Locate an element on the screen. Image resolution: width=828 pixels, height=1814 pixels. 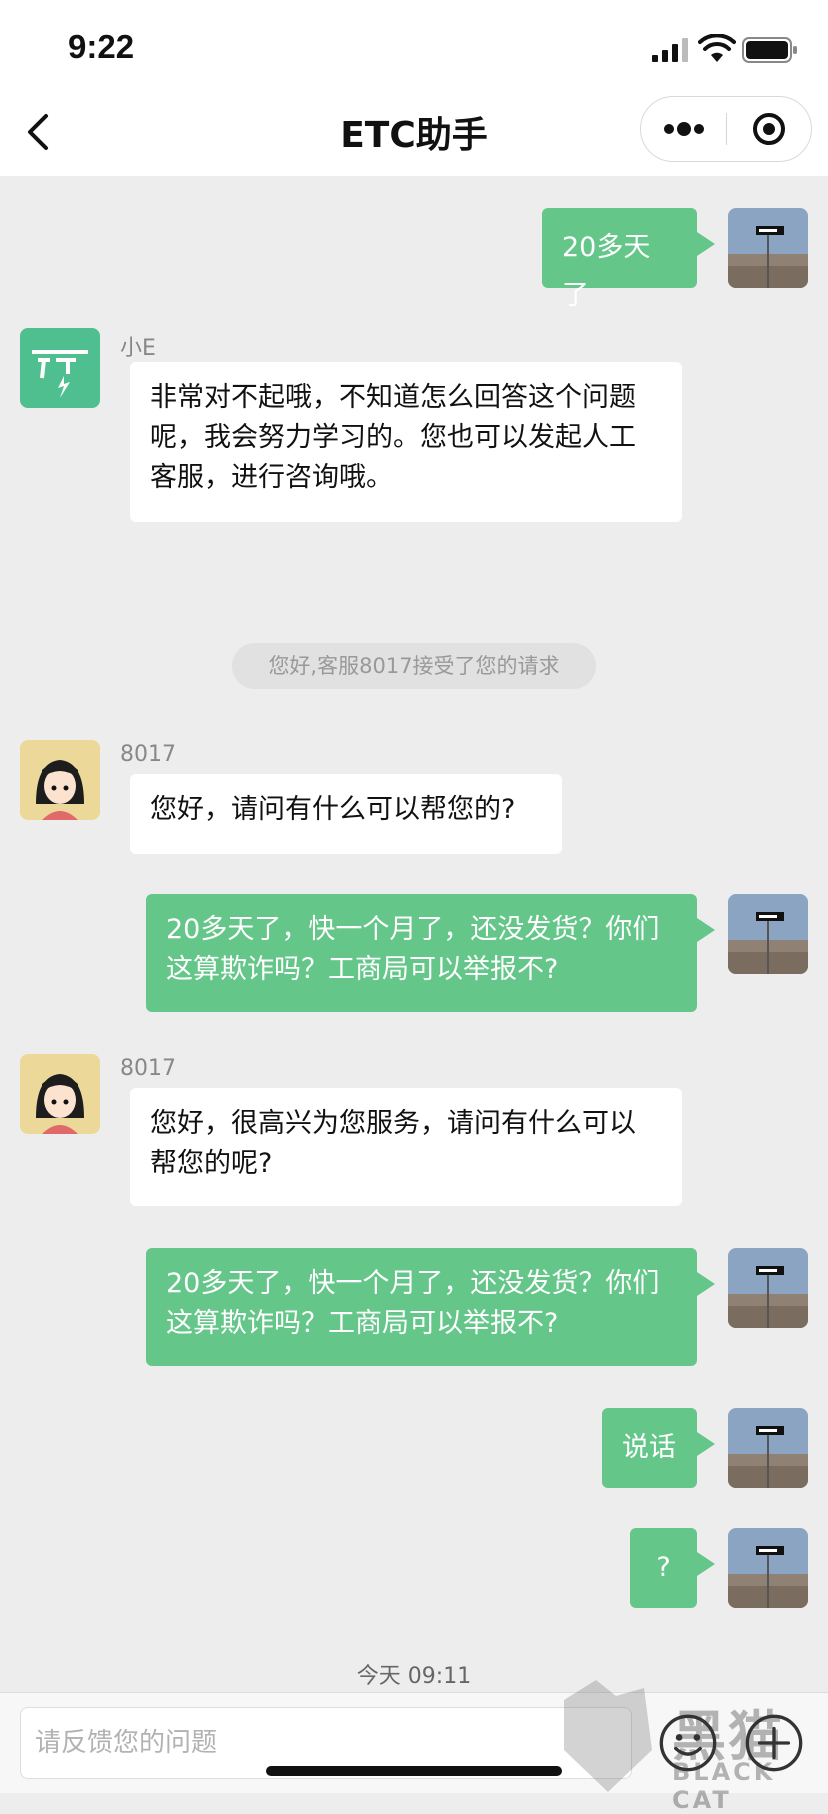
system-notice: 您好,客服8017接受了您的请求 is located at coordinates (414, 666).